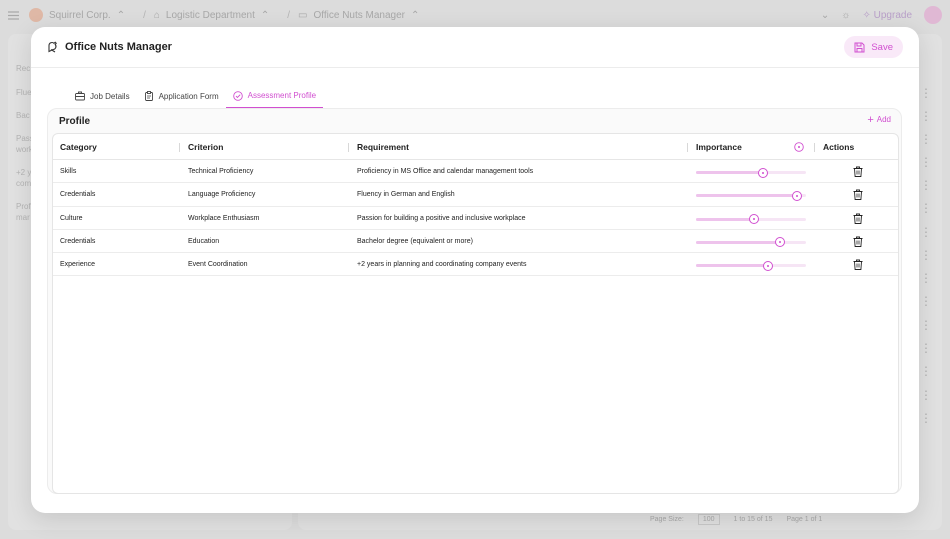 Image resolution: width=950 pixels, height=539 pixels. What do you see at coordinates (80, 15) in the screenshot?
I see `org-name: Squirrel Corp.` at bounding box center [80, 15].